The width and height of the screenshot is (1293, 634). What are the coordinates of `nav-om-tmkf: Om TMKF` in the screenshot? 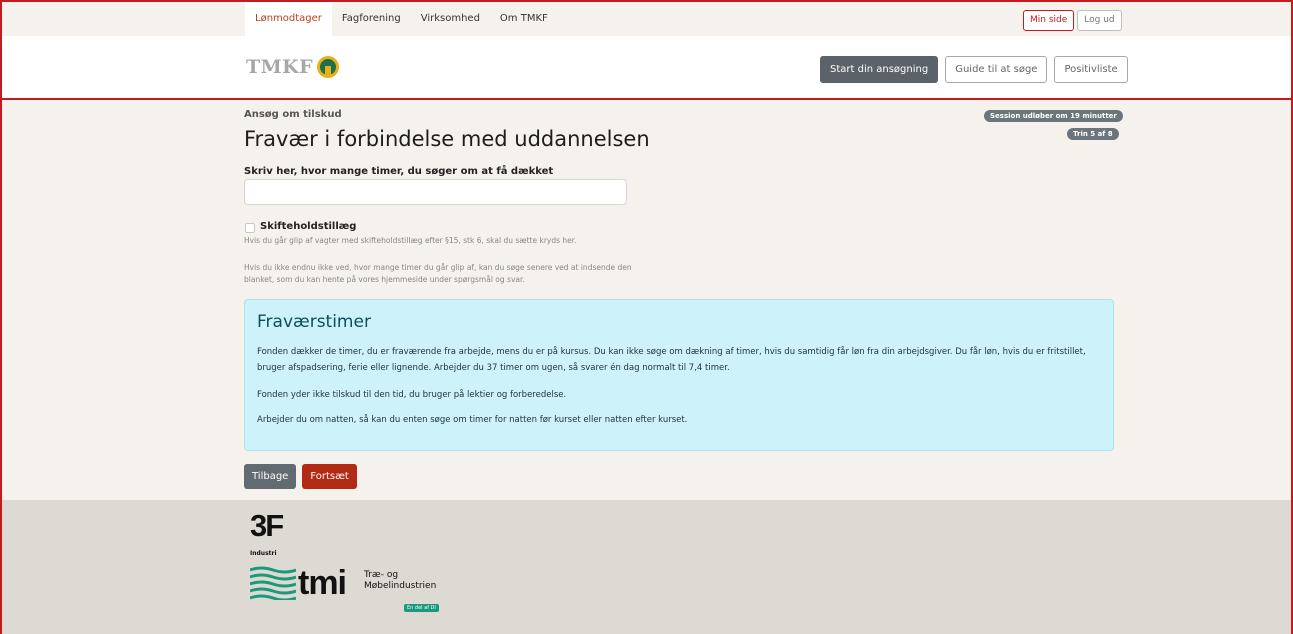 It's located at (524, 19).